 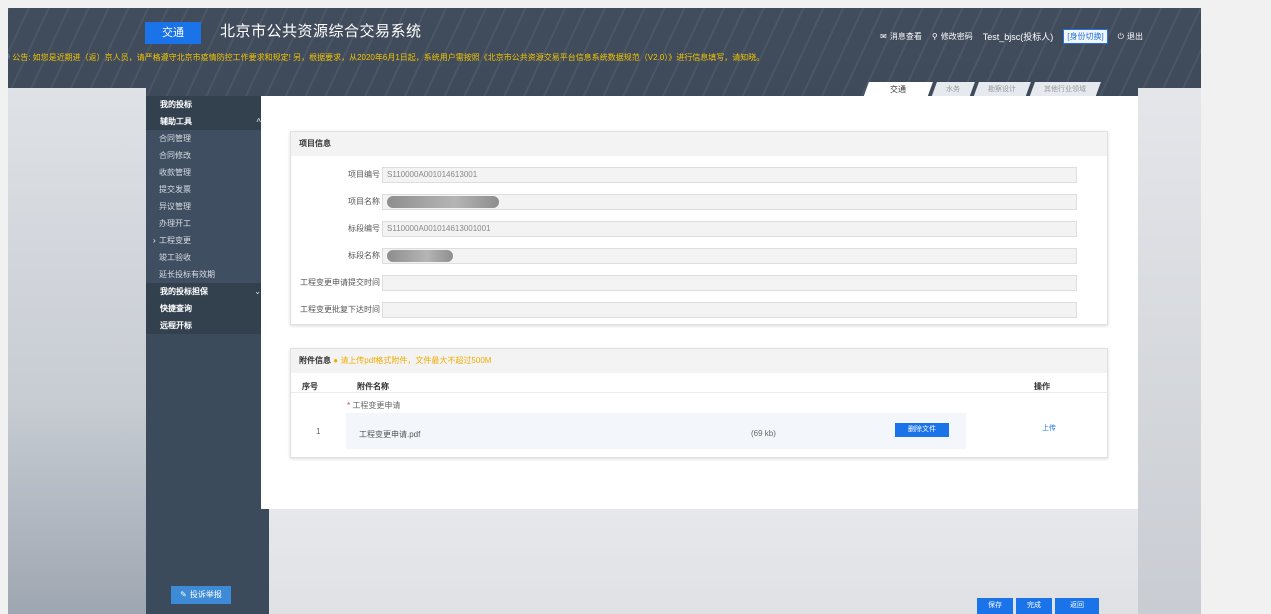 What do you see at coordinates (656, 431) in the screenshot?
I see `attachment-file-row: 工程变更申请.pdf (69 kb) 删除文件` at bounding box center [656, 431].